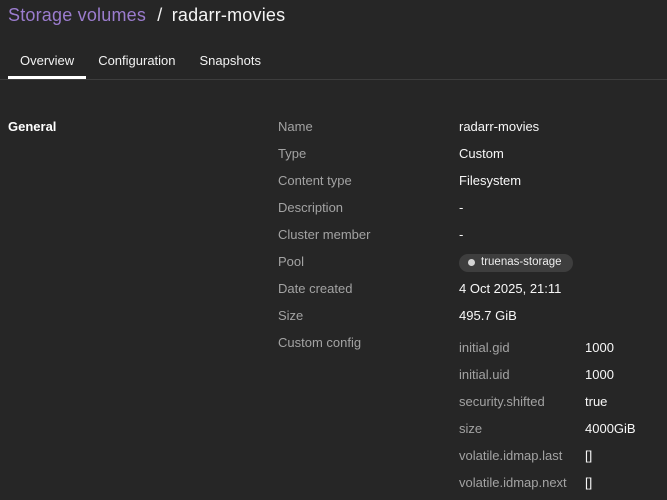 Image resolution: width=667 pixels, height=500 pixels. What do you see at coordinates (472, 234) in the screenshot?
I see `table-row-cluster-member: Cluster member -` at bounding box center [472, 234].